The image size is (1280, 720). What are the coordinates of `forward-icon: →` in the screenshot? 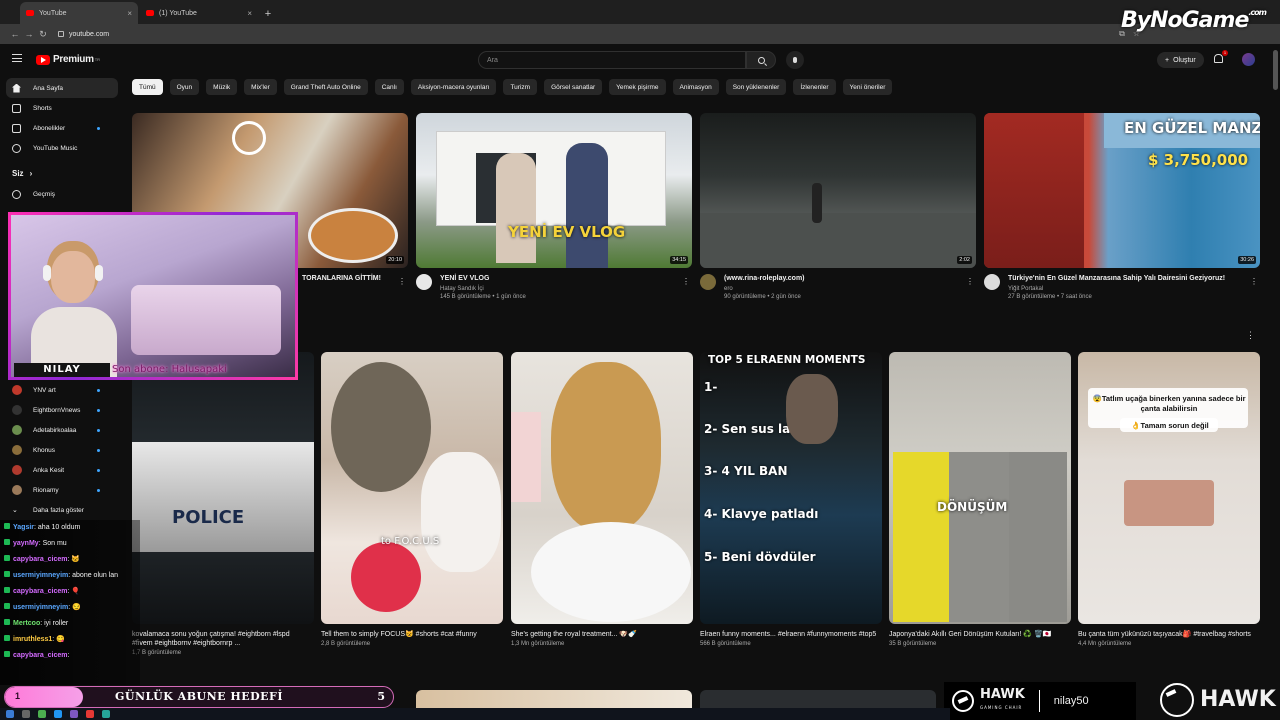 It's located at (29, 34).